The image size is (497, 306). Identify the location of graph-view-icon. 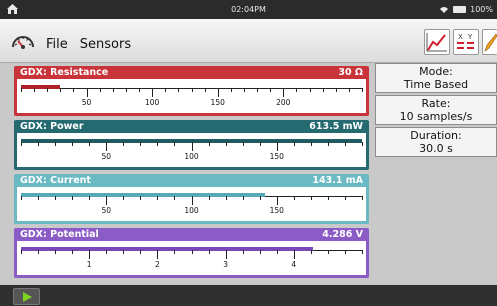
(436, 42).